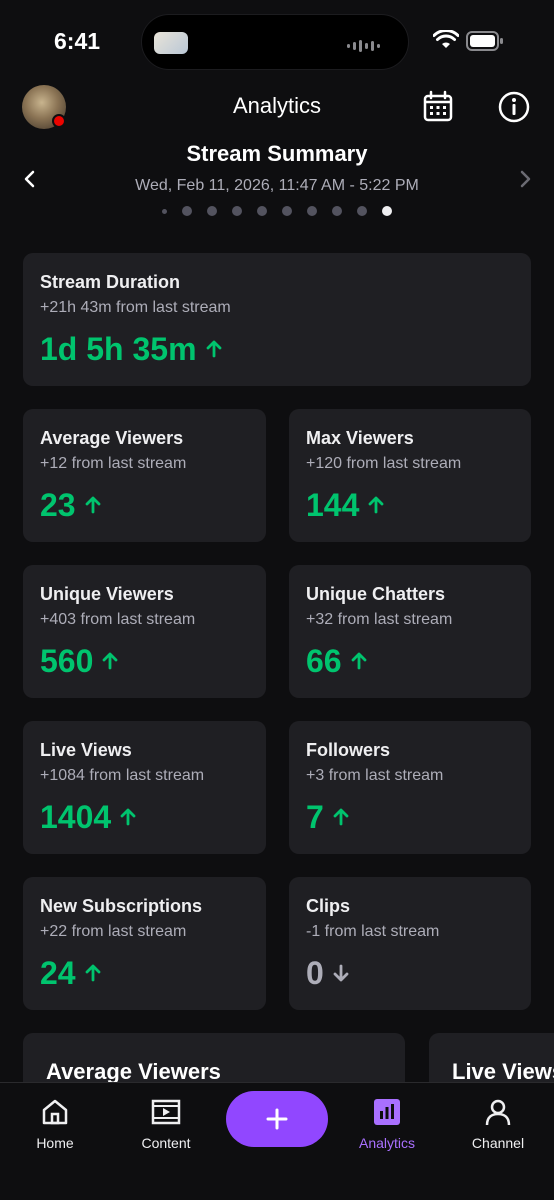 Image resolution: width=554 pixels, height=1200 pixels. Describe the element at coordinates (328, 906) in the screenshot. I see `stat-title: Clips` at that location.